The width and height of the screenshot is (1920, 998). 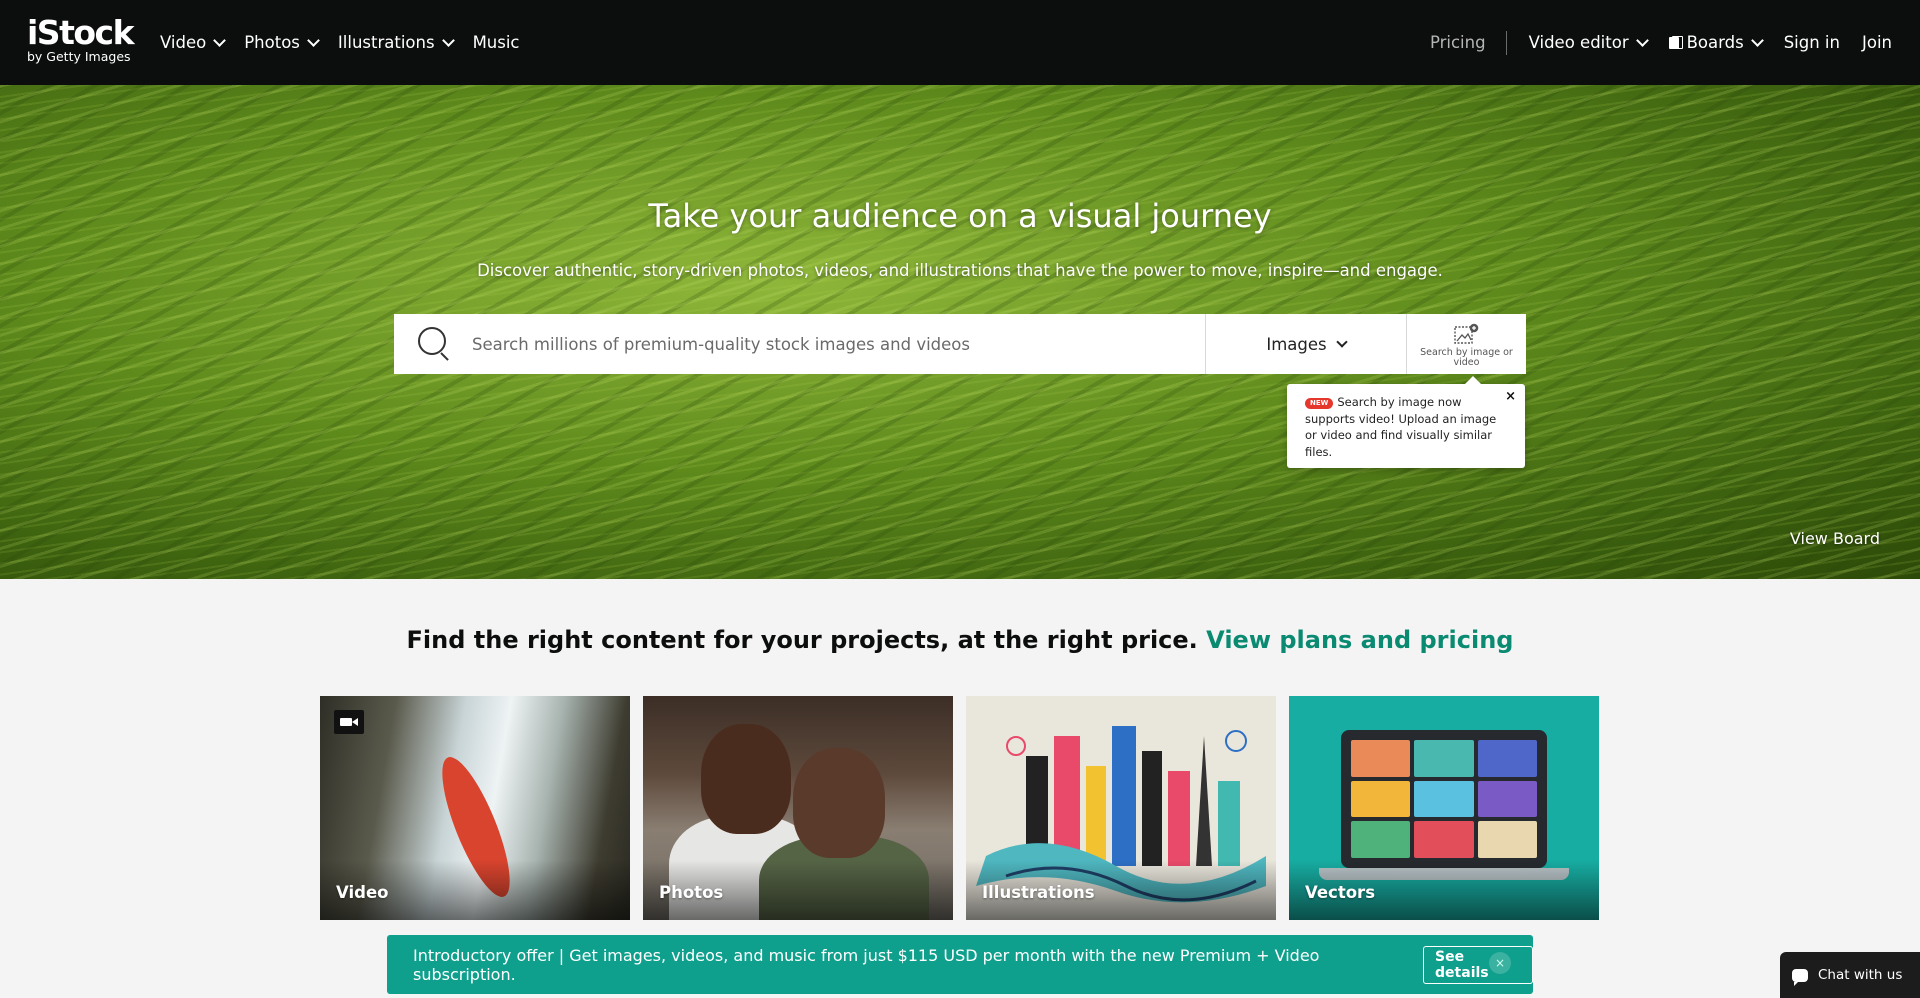 What do you see at coordinates (838, 344) in the screenshot?
I see `search-input` at bounding box center [838, 344].